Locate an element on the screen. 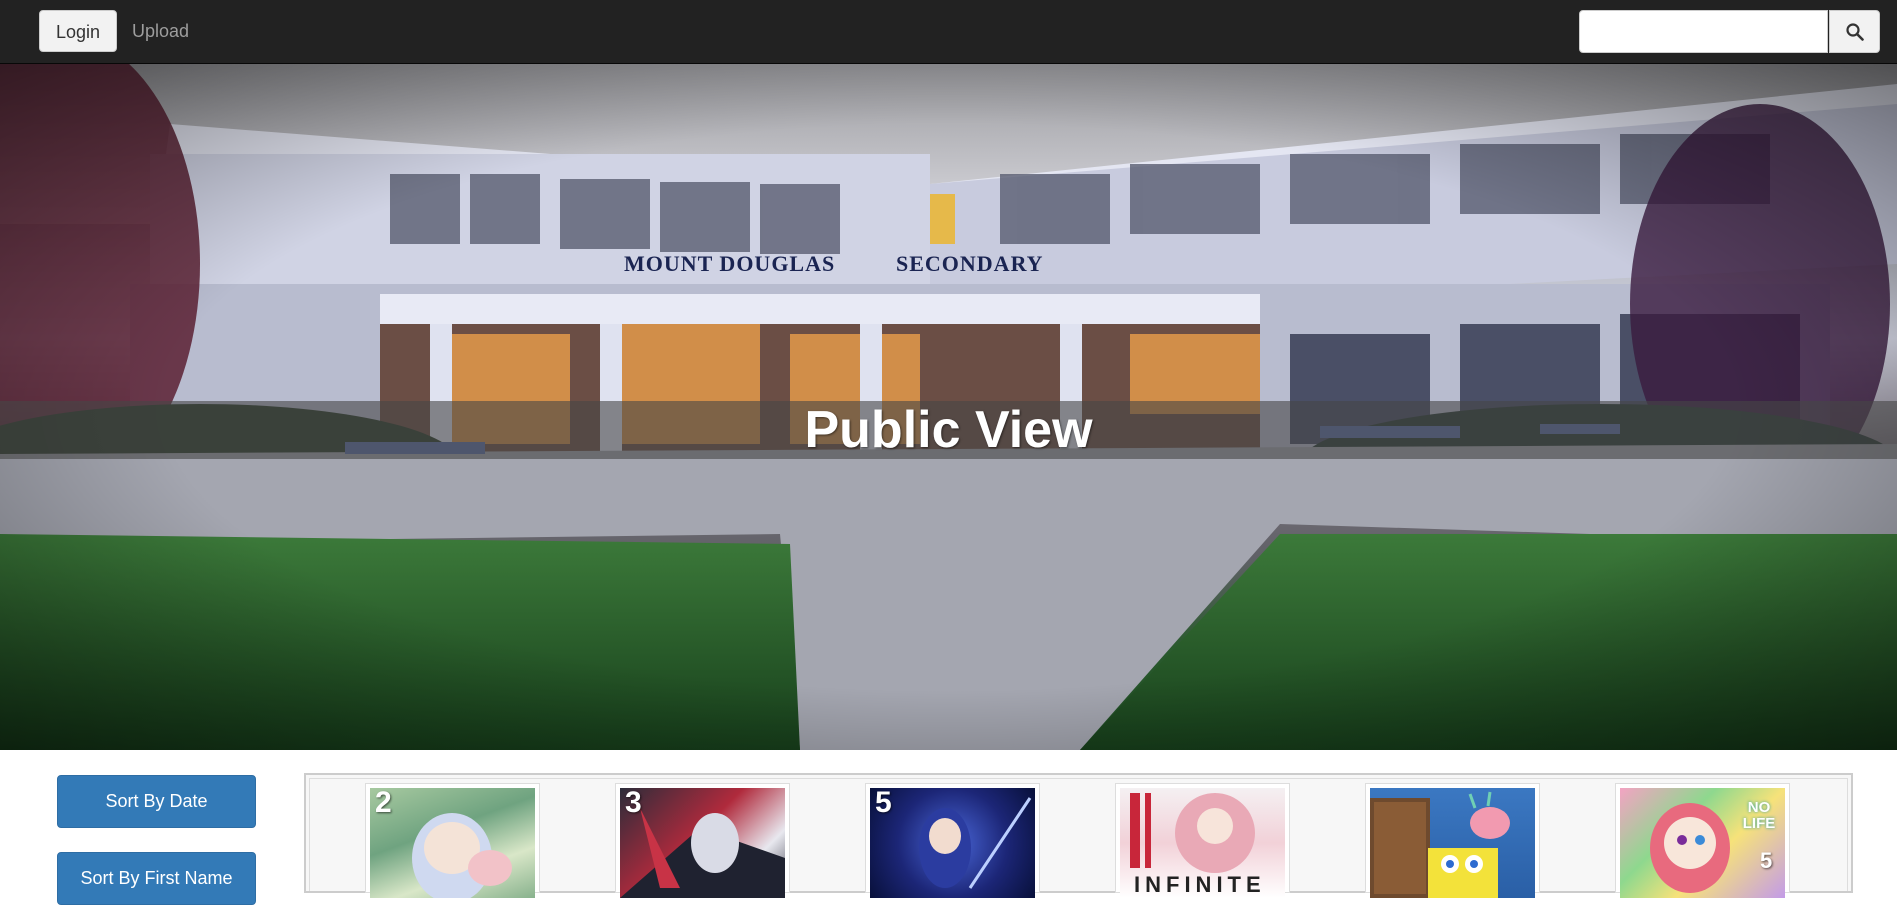 The height and width of the screenshot is (905, 1897). manga-cover-infinite-icon: INFINITE is located at coordinates (1202, 843).